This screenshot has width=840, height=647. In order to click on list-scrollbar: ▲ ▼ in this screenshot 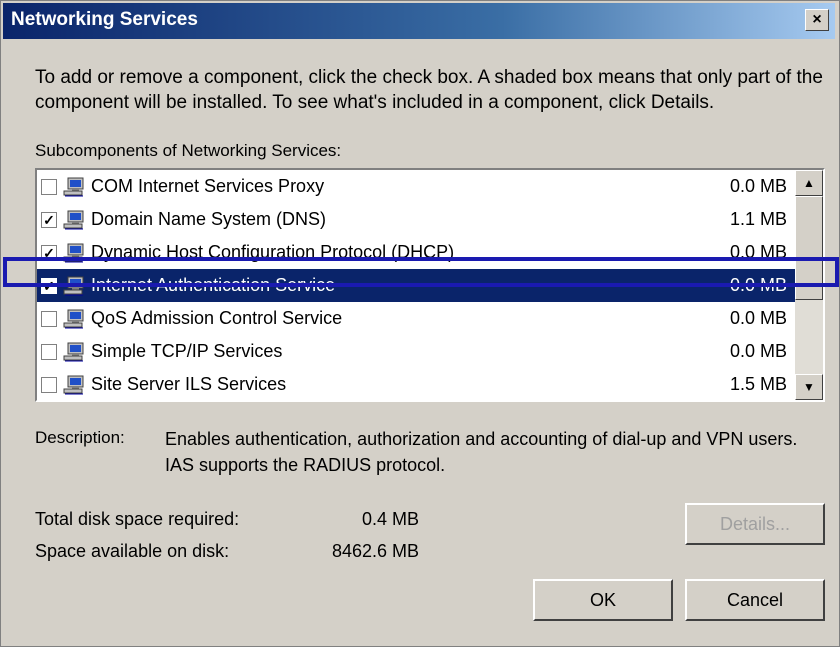, I will do `click(809, 285)`.